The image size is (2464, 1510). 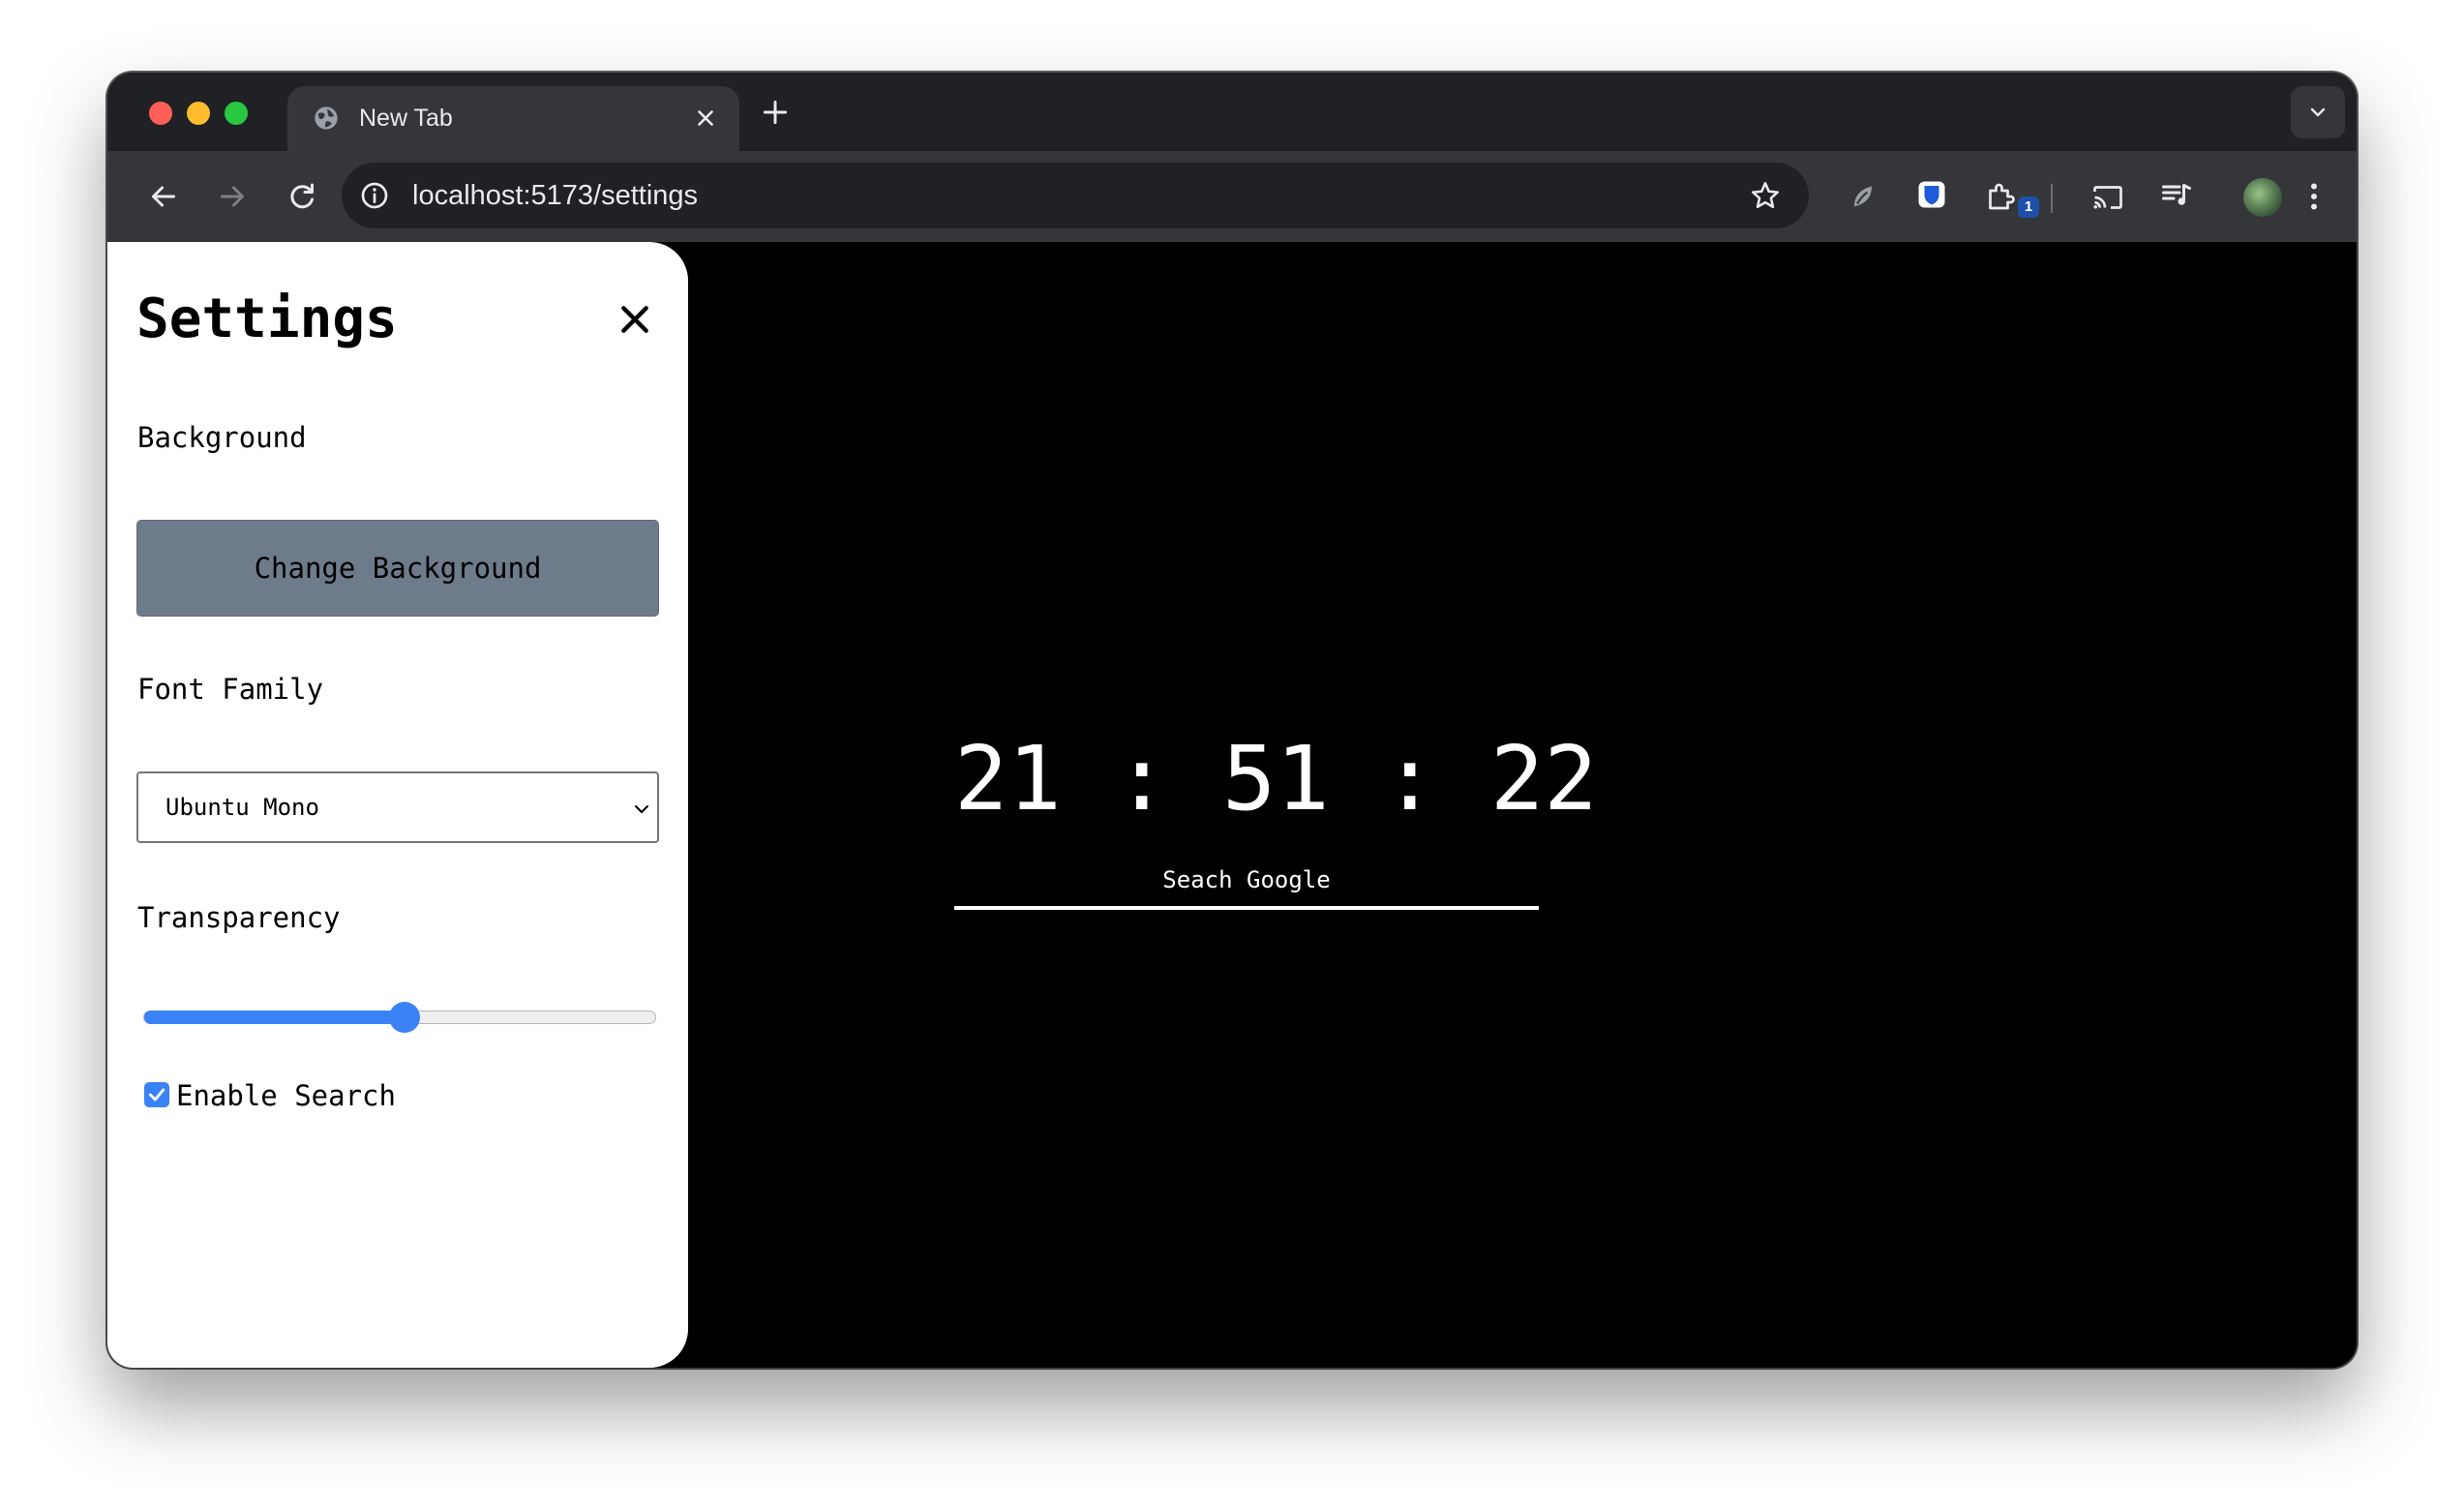 I want to click on reload-icon, so click(x=302, y=196).